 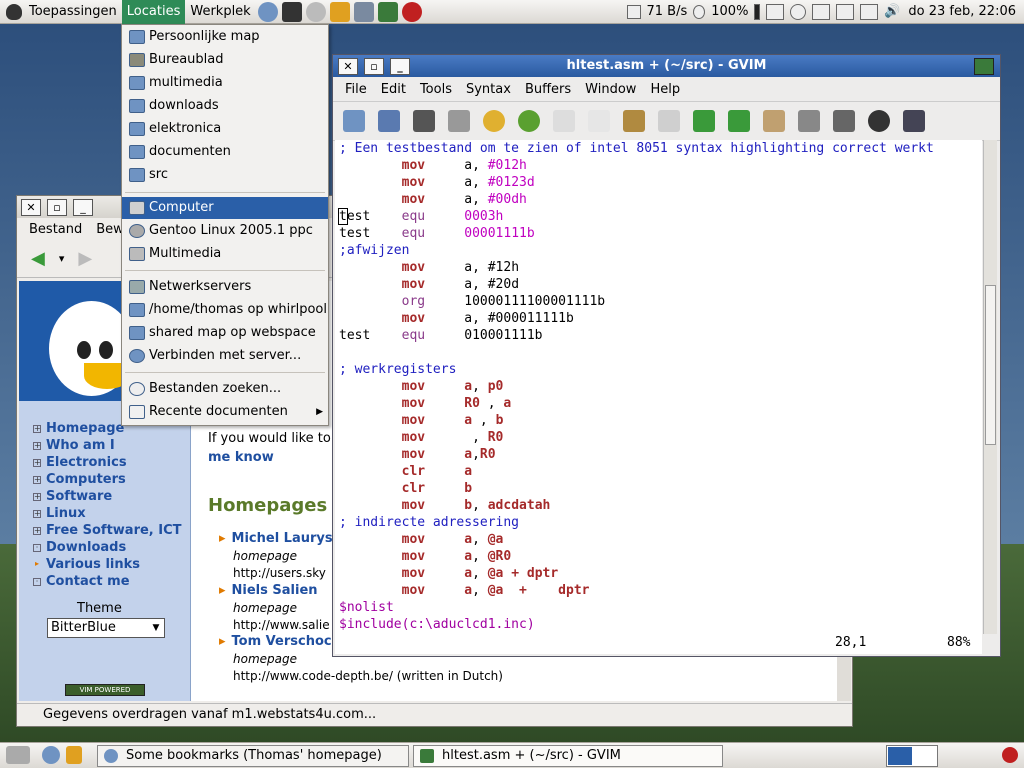 I want to click on menu-window: Window, so click(x=610, y=89).